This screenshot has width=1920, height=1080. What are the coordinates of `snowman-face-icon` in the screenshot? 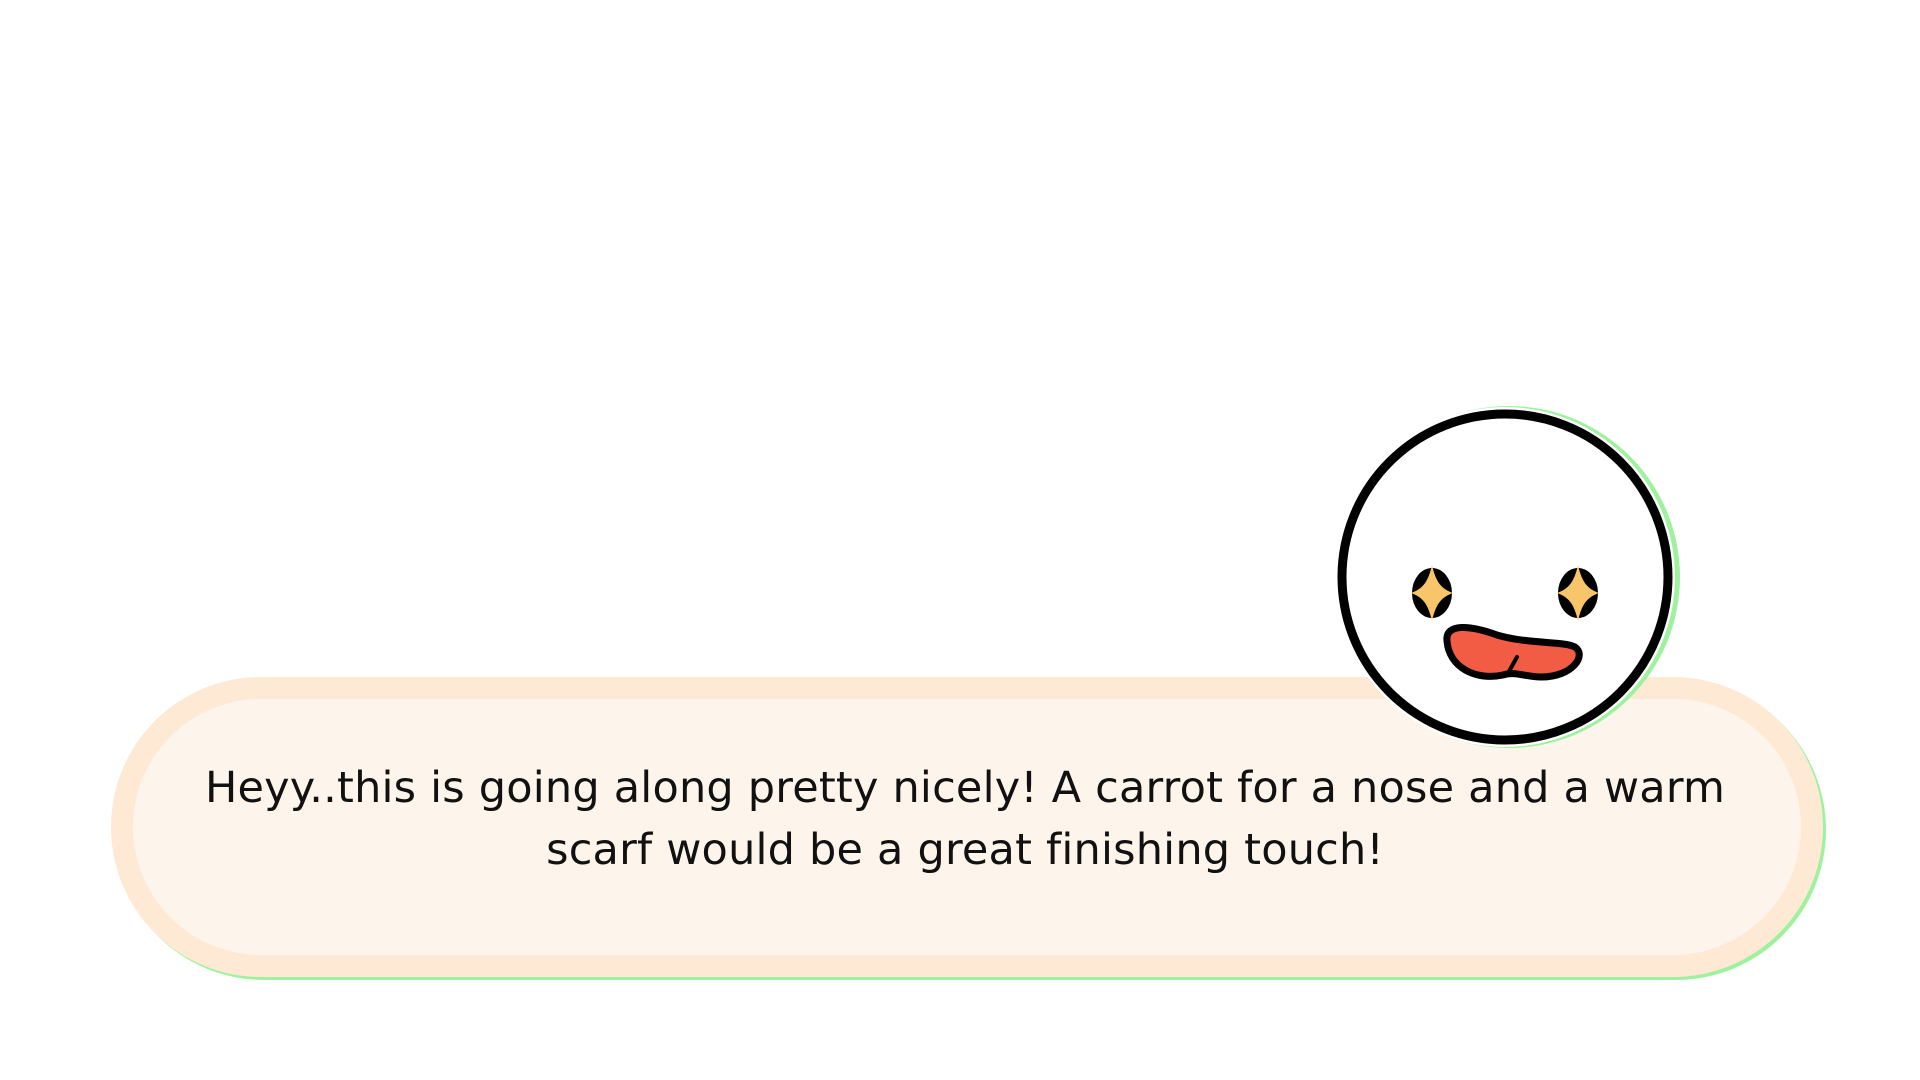 It's located at (1507, 577).